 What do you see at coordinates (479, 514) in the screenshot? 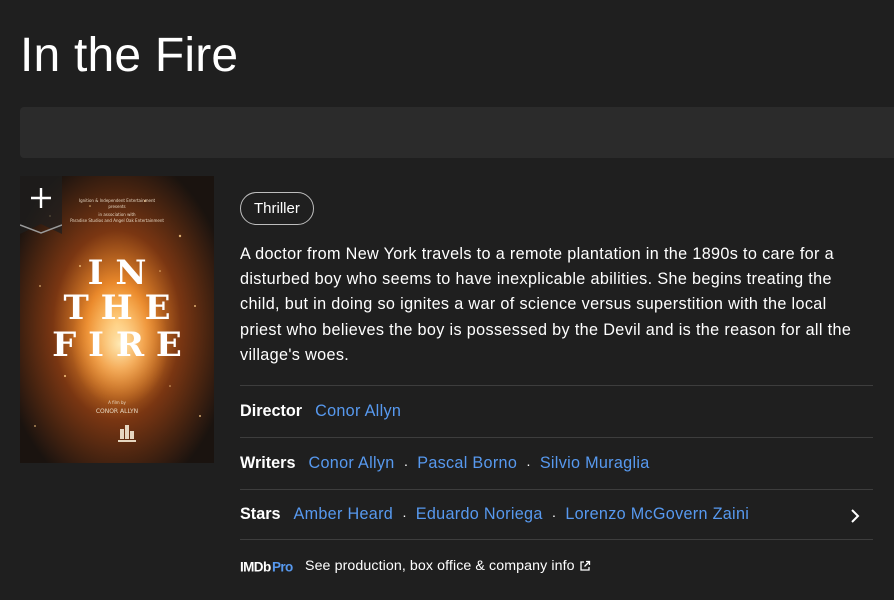
I see `star-link: Eduardo Noriega` at bounding box center [479, 514].